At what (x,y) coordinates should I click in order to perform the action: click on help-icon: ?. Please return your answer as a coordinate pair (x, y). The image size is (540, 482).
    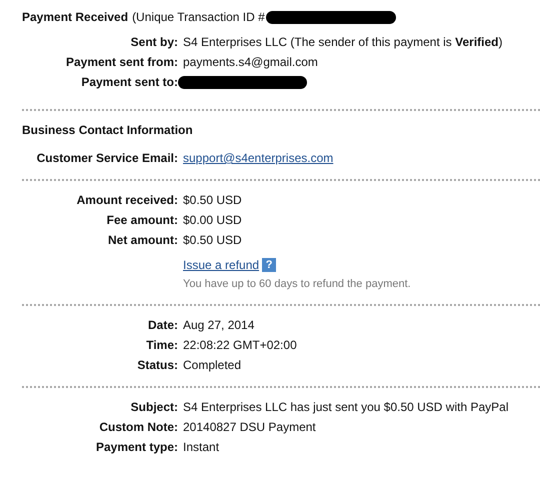
    Looking at the image, I should click on (269, 265).